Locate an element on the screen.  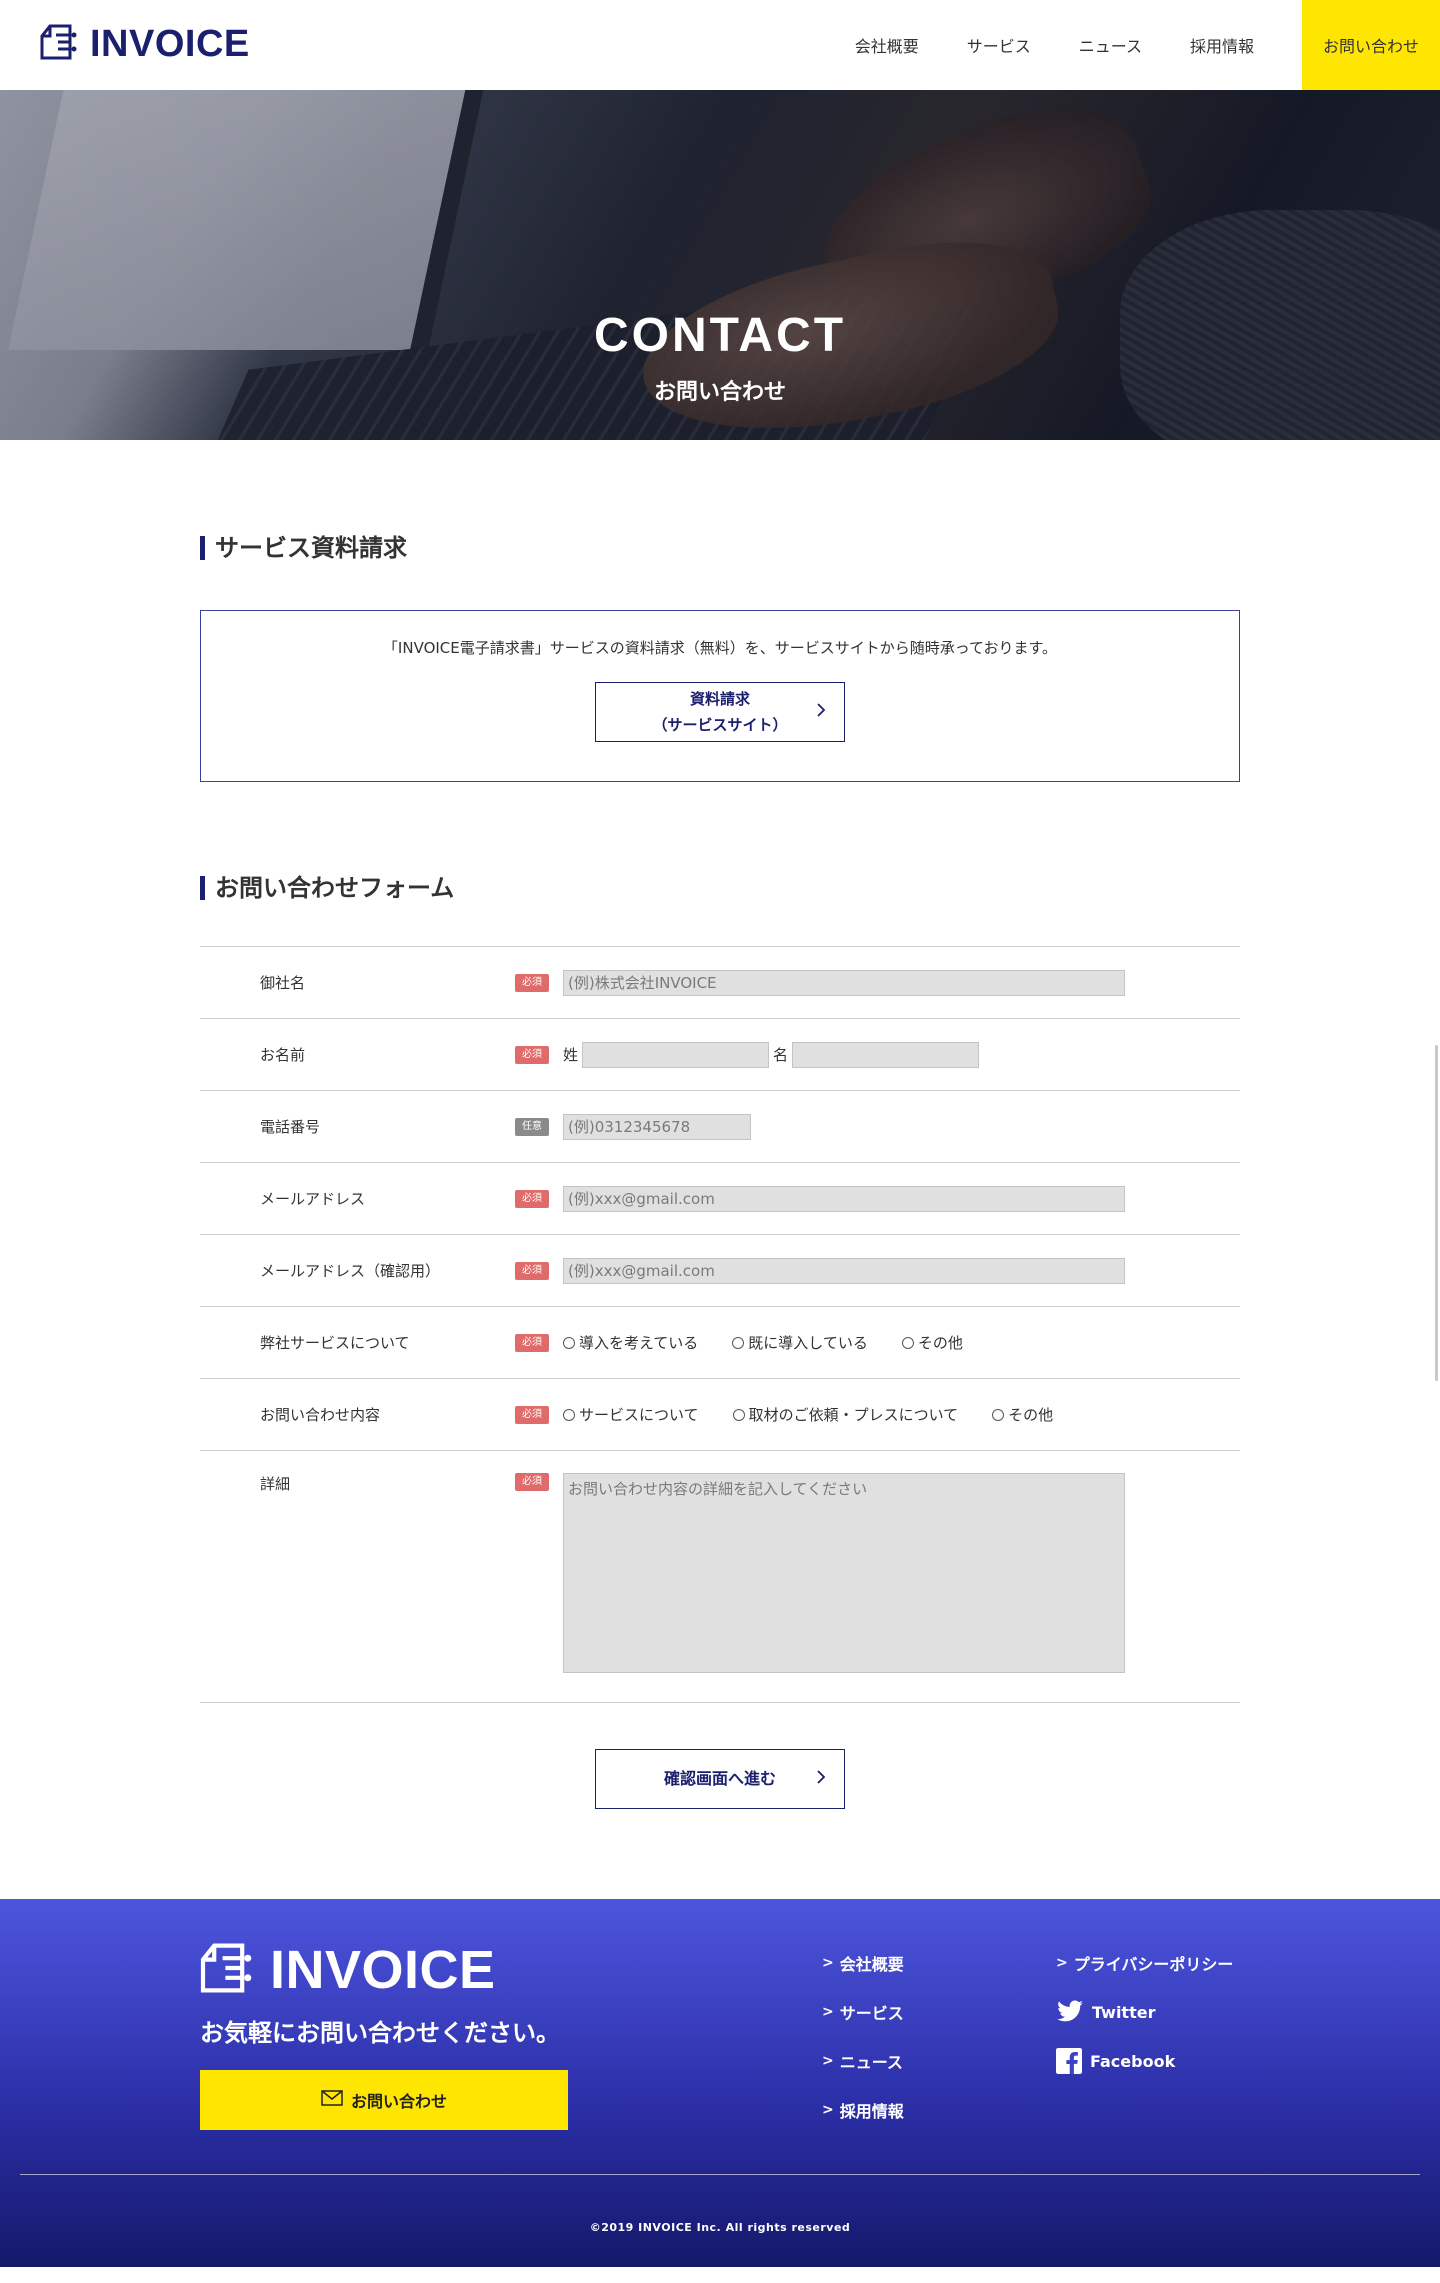
first-name-field is located at coordinates (886, 1054).